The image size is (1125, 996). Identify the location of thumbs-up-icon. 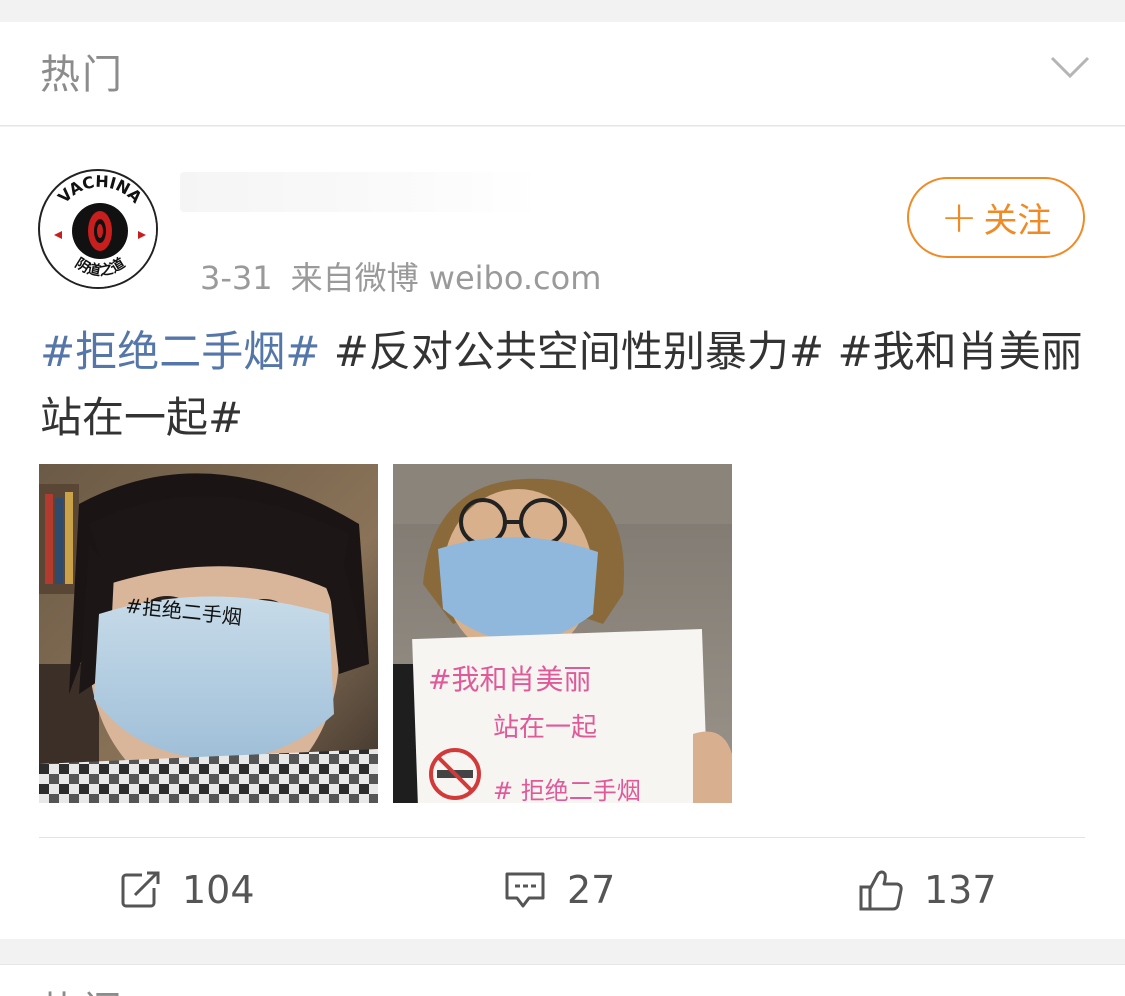
(881, 890).